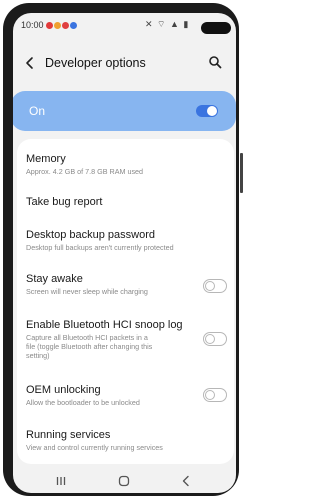 This screenshot has height=500, width=320. What do you see at coordinates (87, 337) in the screenshot?
I see `item-subtitle-line: Capture all Bluetooth HCI packets in a` at bounding box center [87, 337].